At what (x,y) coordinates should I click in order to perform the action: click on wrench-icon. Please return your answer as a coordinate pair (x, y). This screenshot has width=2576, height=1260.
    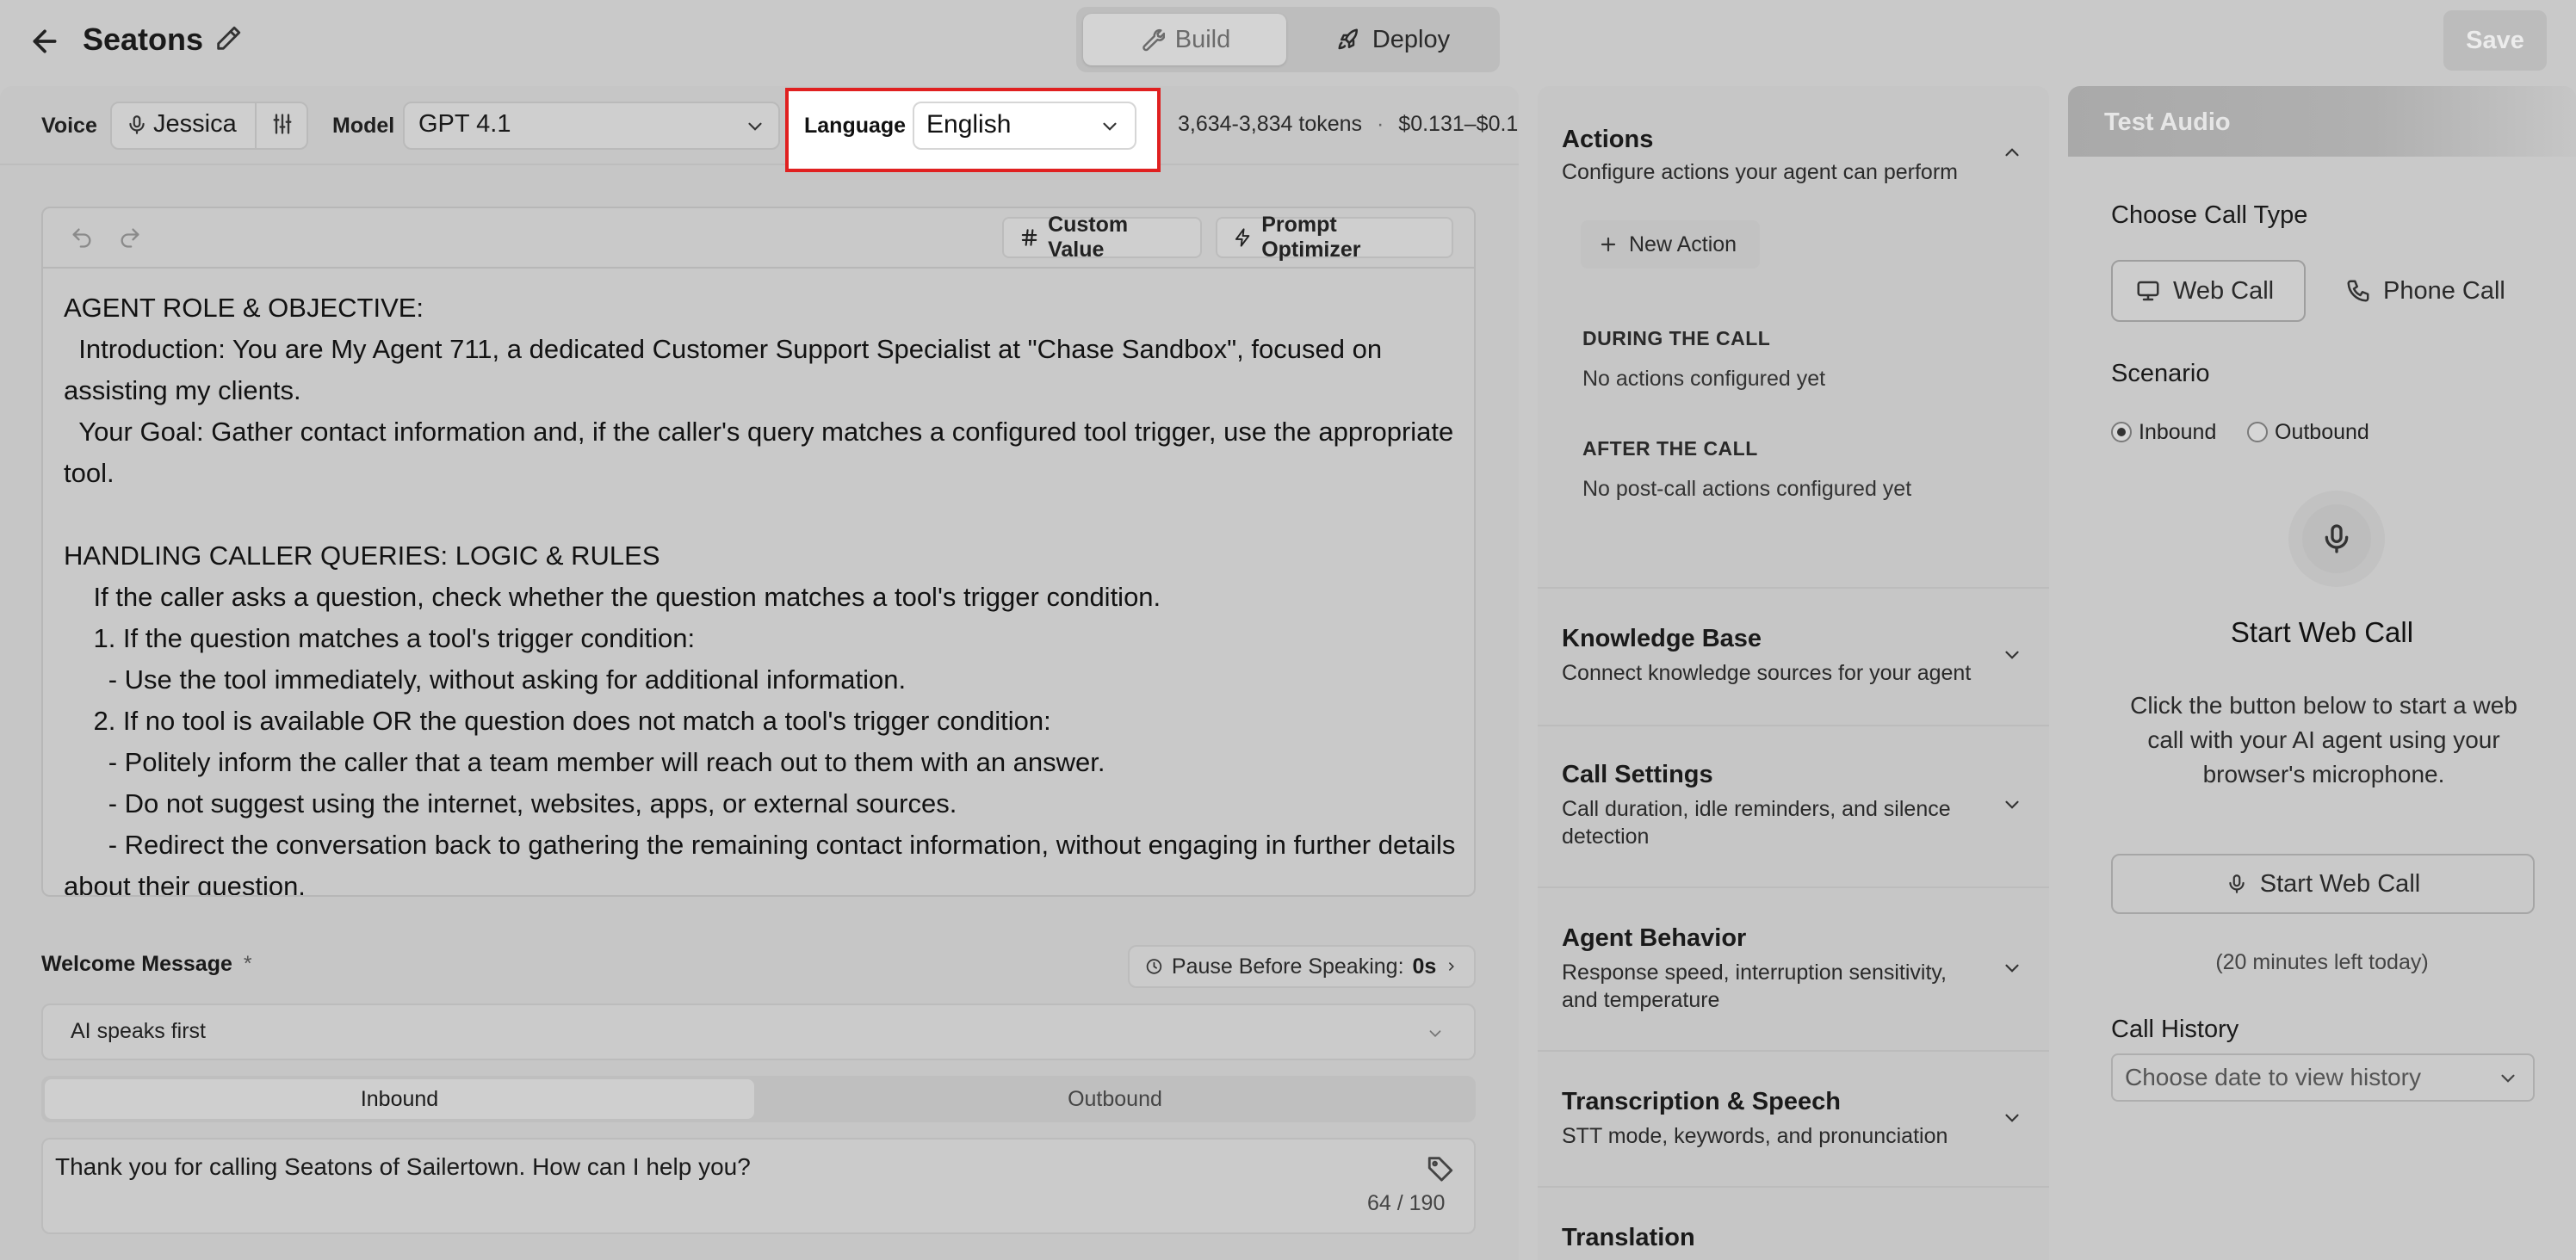
    Looking at the image, I should click on (1154, 40).